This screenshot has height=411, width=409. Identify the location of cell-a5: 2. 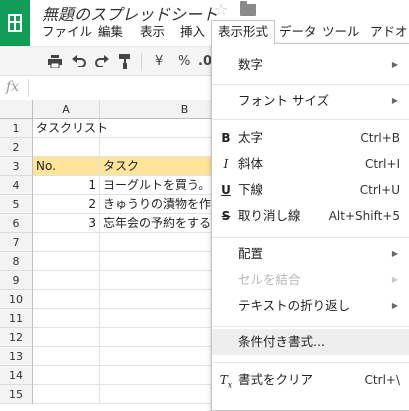
(66, 204).